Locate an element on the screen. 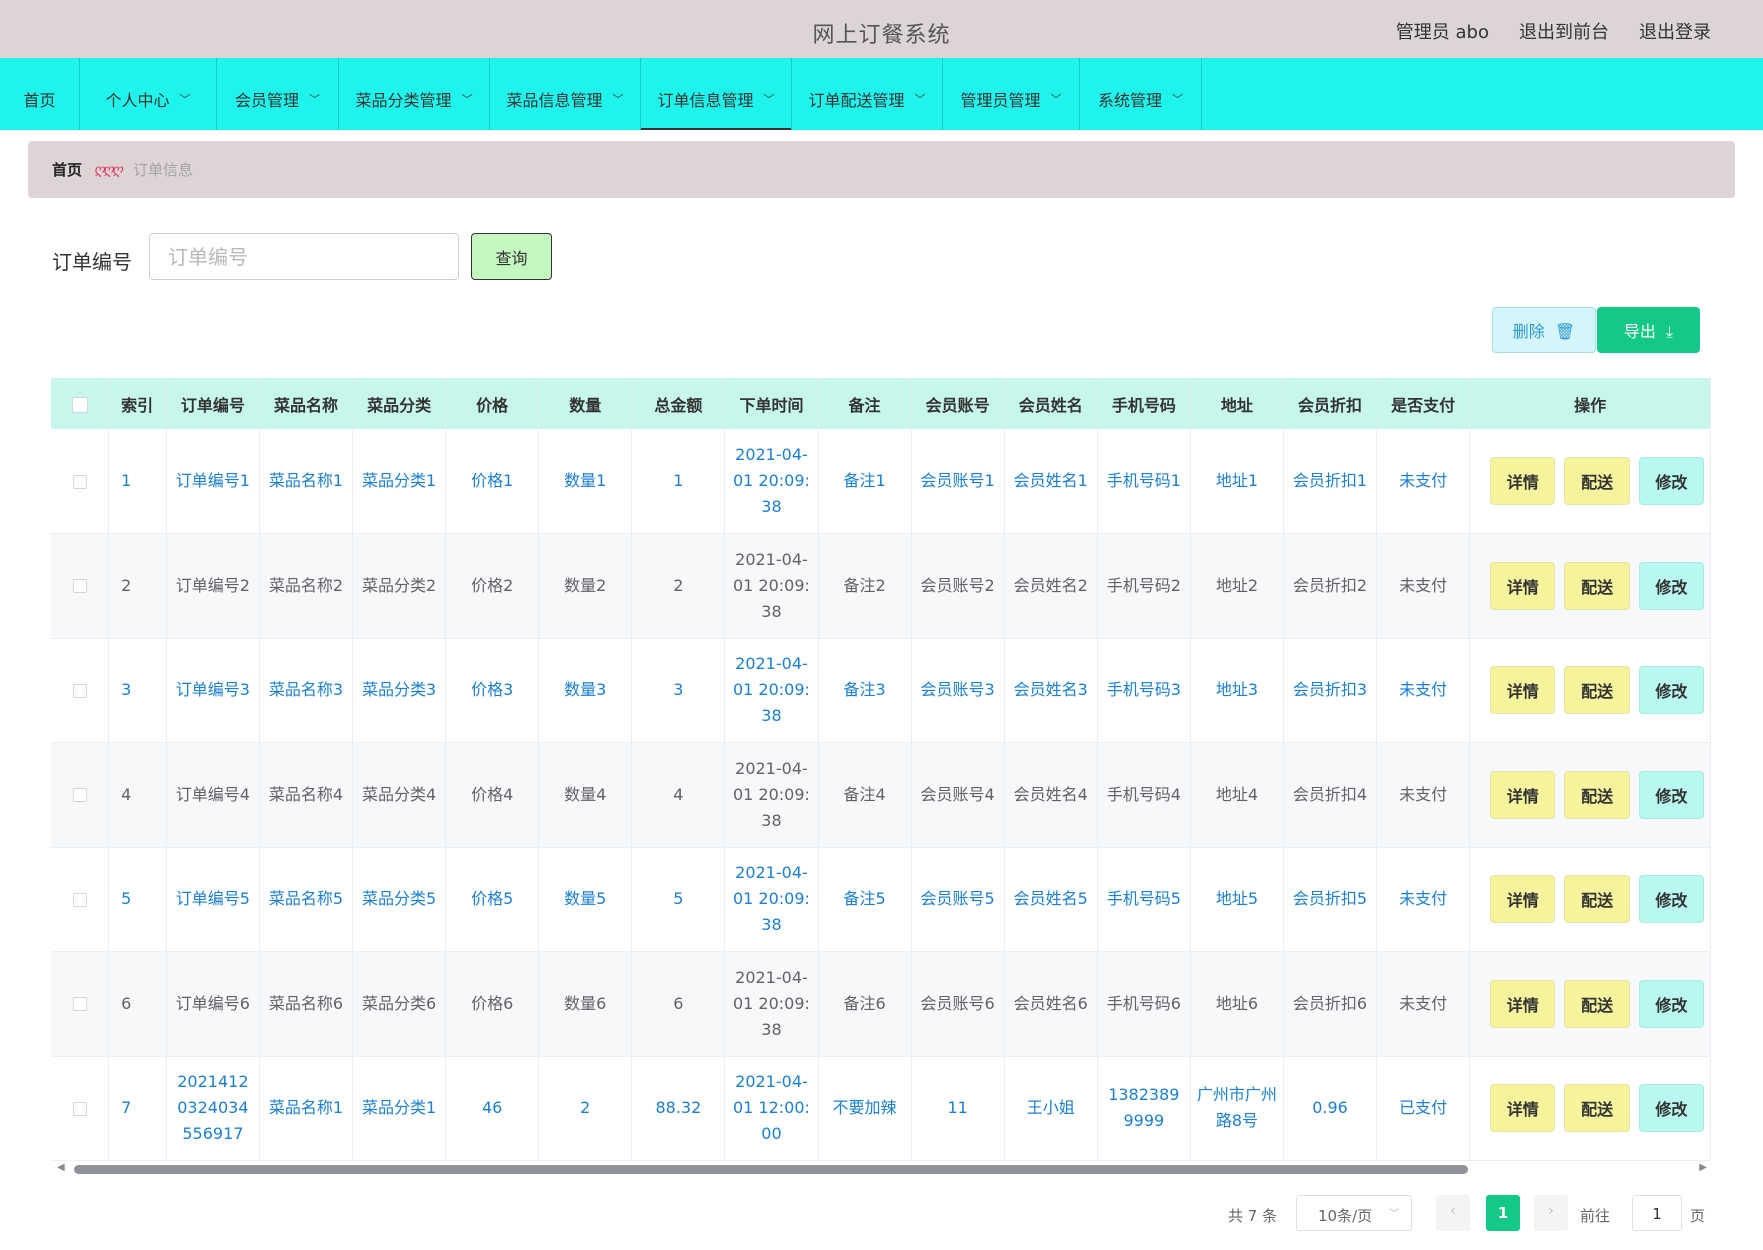 The image size is (1763, 1250). row-actions-cell: 详情 配送 修改 is located at coordinates (1590, 1108).